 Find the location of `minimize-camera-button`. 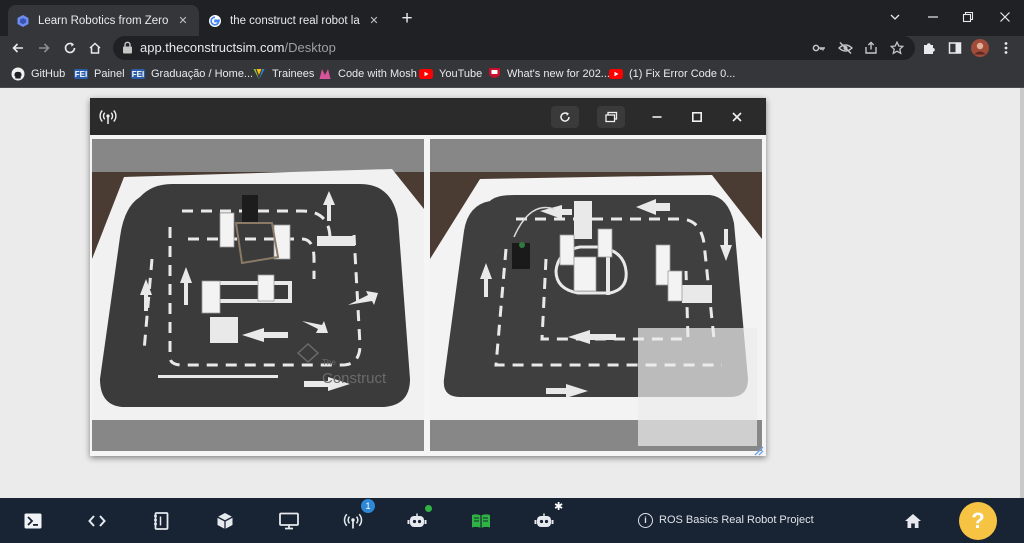

minimize-camera-button is located at coordinates (657, 117).